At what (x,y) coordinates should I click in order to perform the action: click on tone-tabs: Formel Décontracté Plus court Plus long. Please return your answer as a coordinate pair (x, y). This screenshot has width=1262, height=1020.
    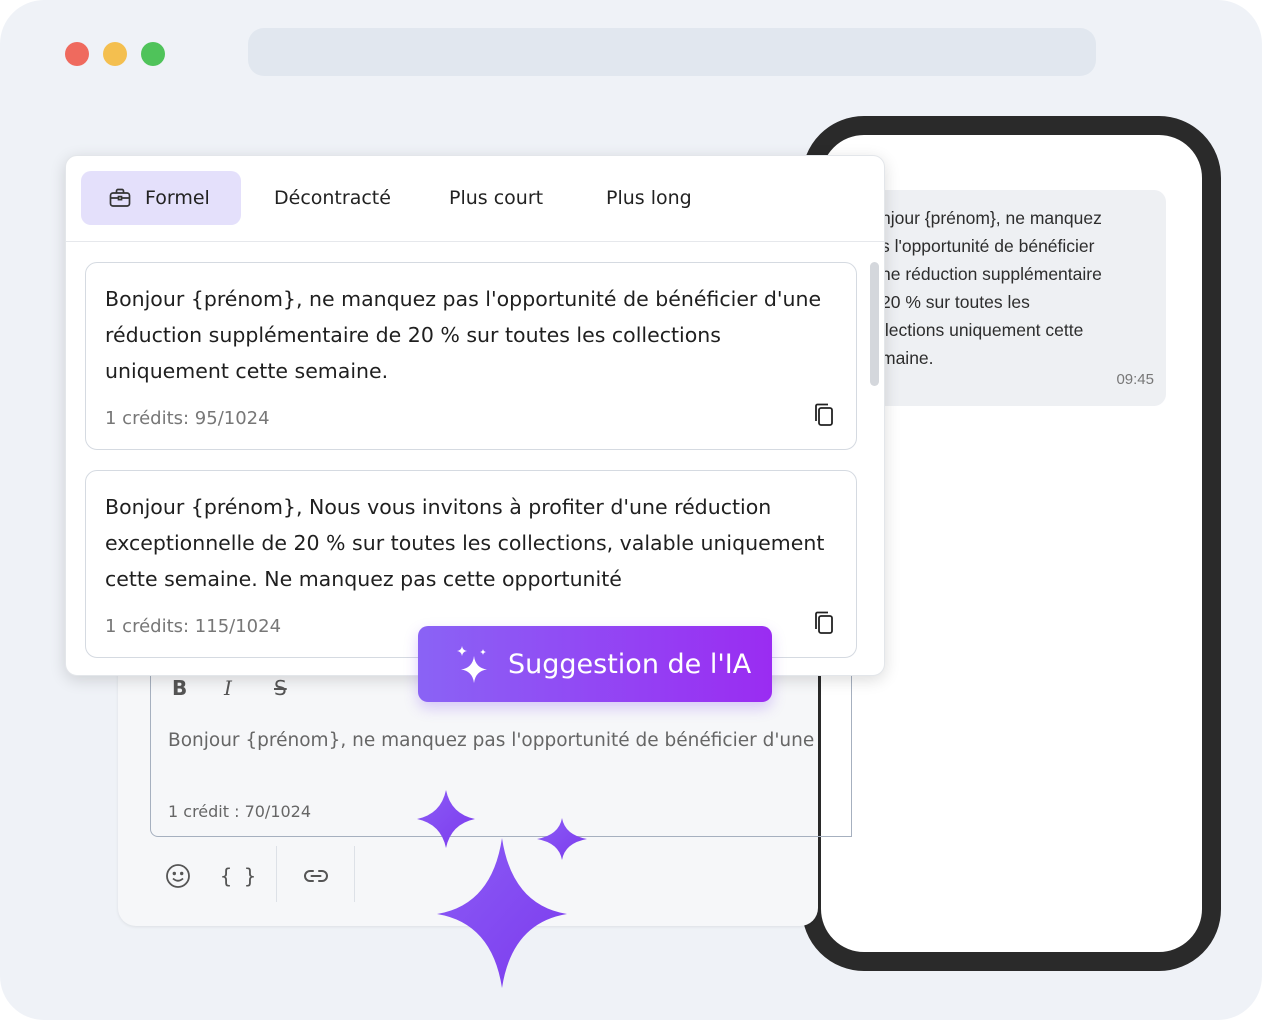
    Looking at the image, I should click on (475, 199).